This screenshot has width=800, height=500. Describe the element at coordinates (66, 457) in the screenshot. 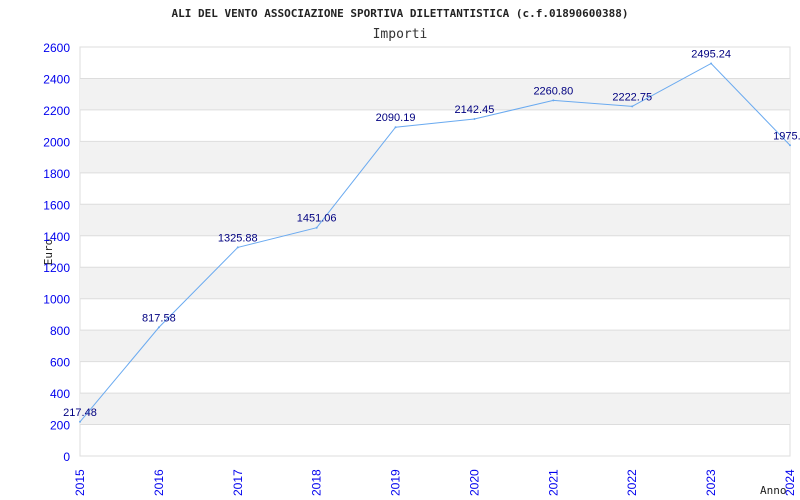

I see `y-tick-label: 0` at that location.